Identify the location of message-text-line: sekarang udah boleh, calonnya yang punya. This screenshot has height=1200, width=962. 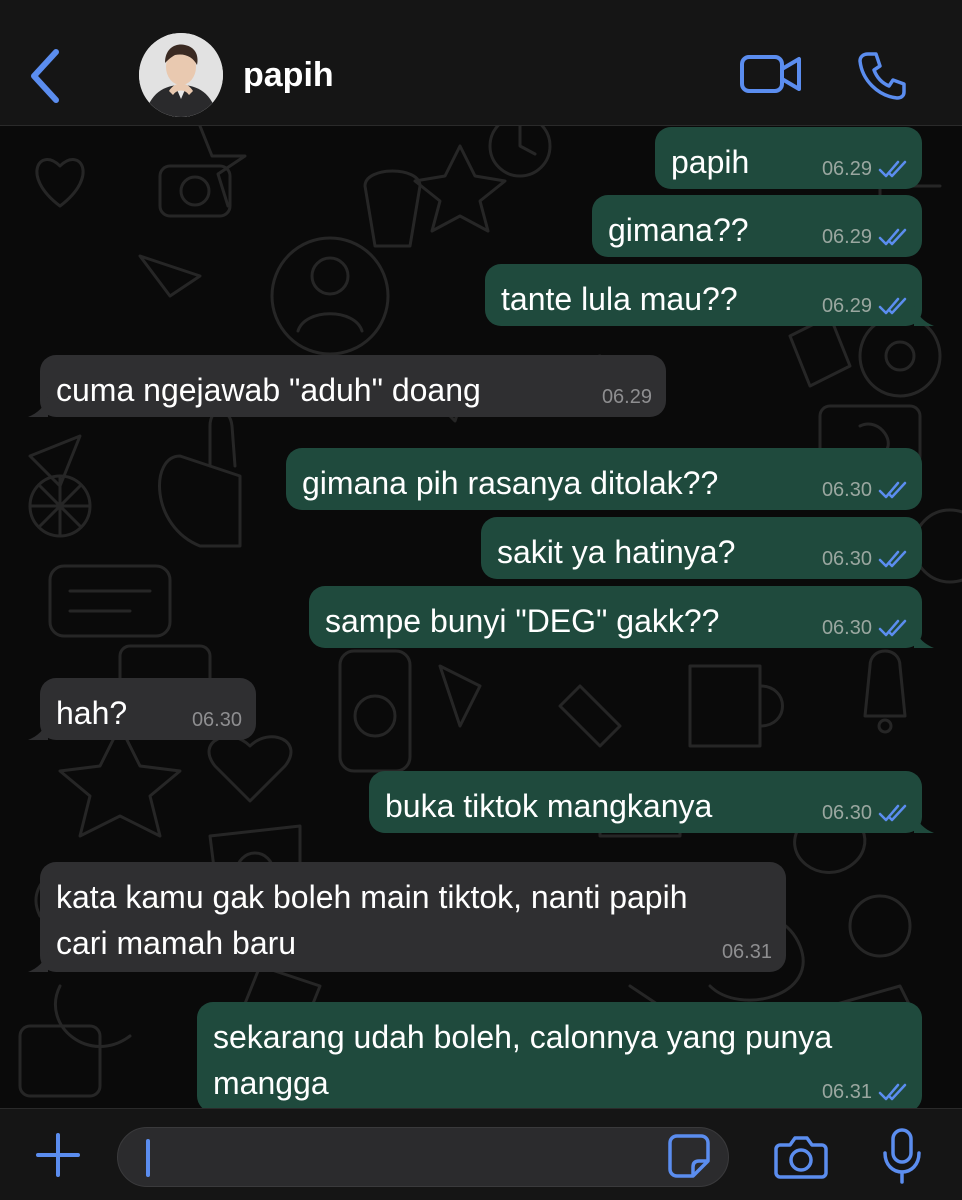
(523, 1037).